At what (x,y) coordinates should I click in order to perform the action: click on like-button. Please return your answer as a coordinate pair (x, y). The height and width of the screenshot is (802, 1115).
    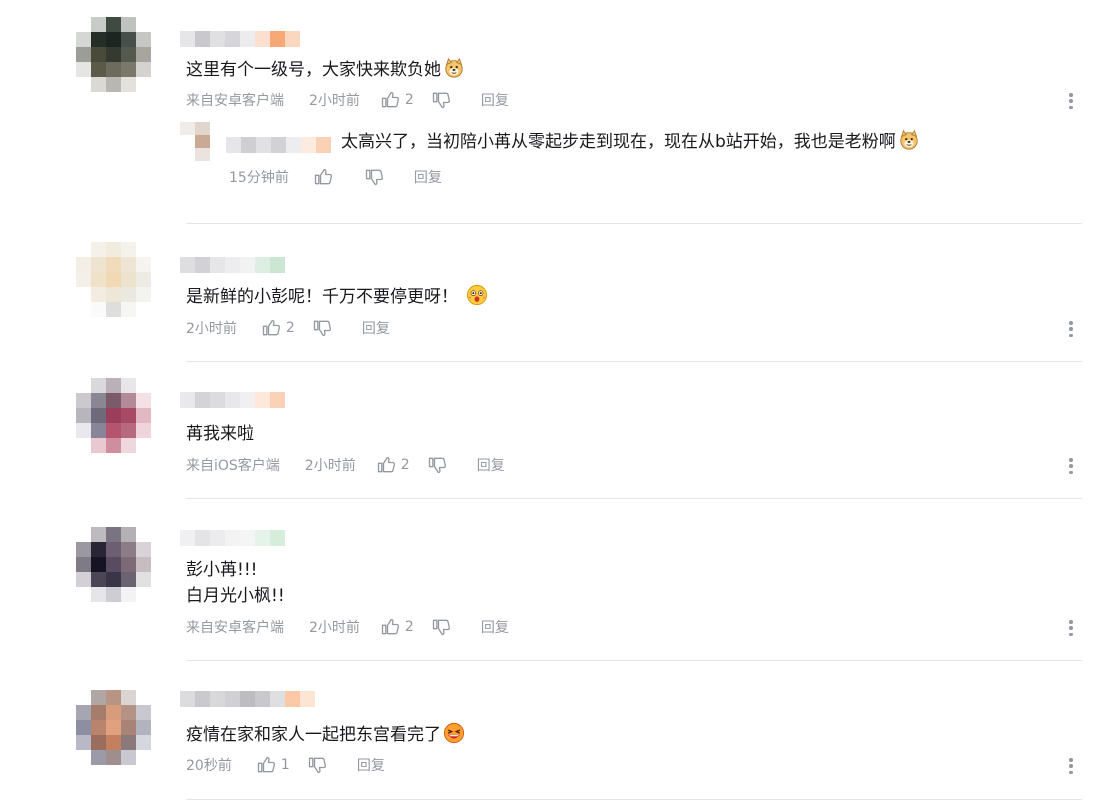
    Looking at the image, I should click on (330, 177).